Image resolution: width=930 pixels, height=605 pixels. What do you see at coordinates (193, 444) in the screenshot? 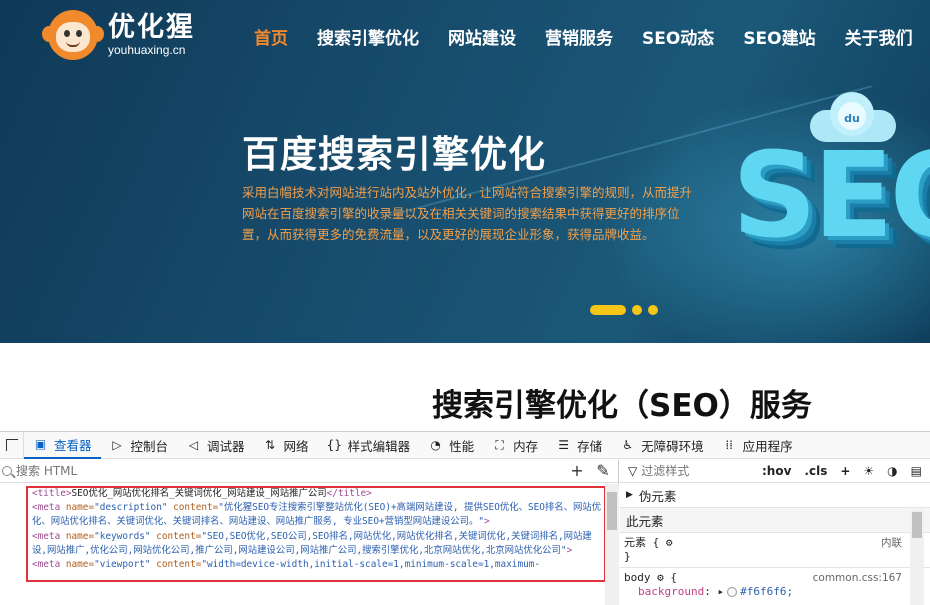
I see `debugger-icon: ◁` at bounding box center [193, 444].